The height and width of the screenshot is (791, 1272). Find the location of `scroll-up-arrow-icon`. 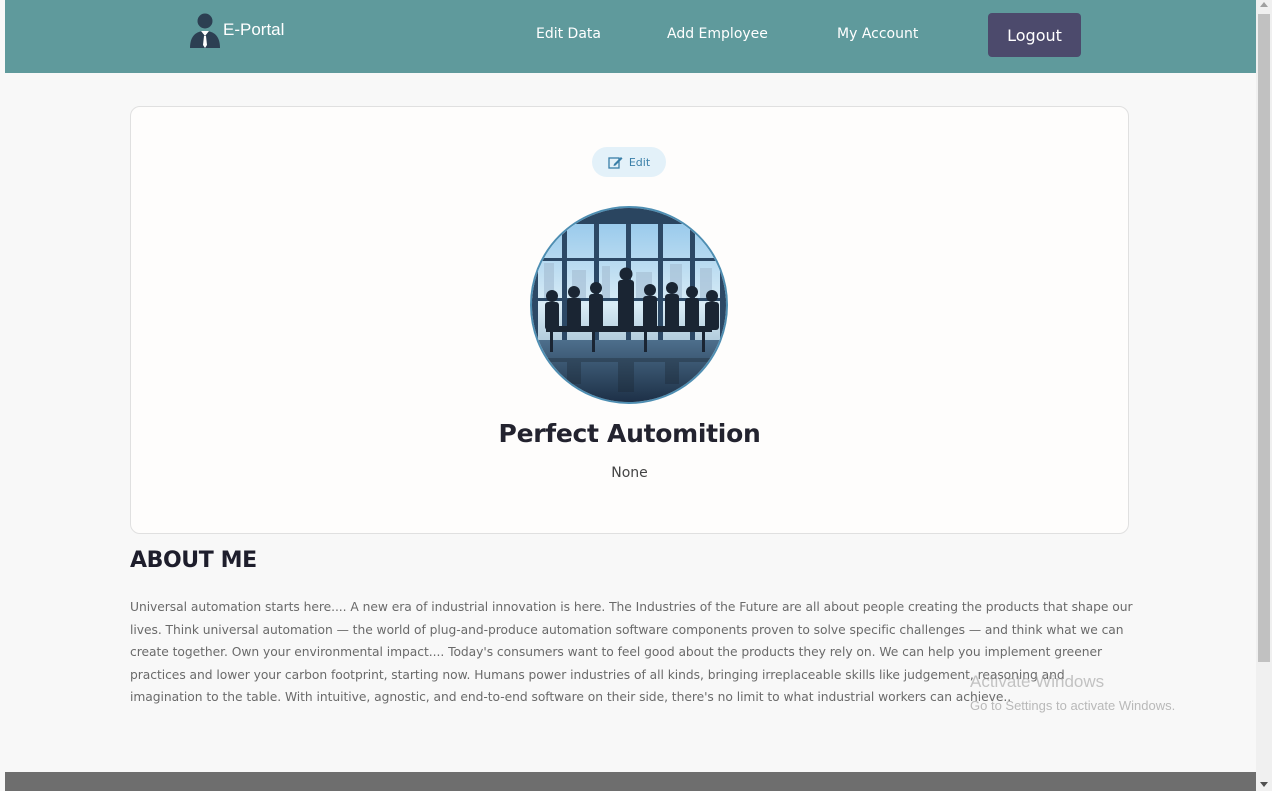

scroll-up-arrow-icon is located at coordinates (1264, 4).